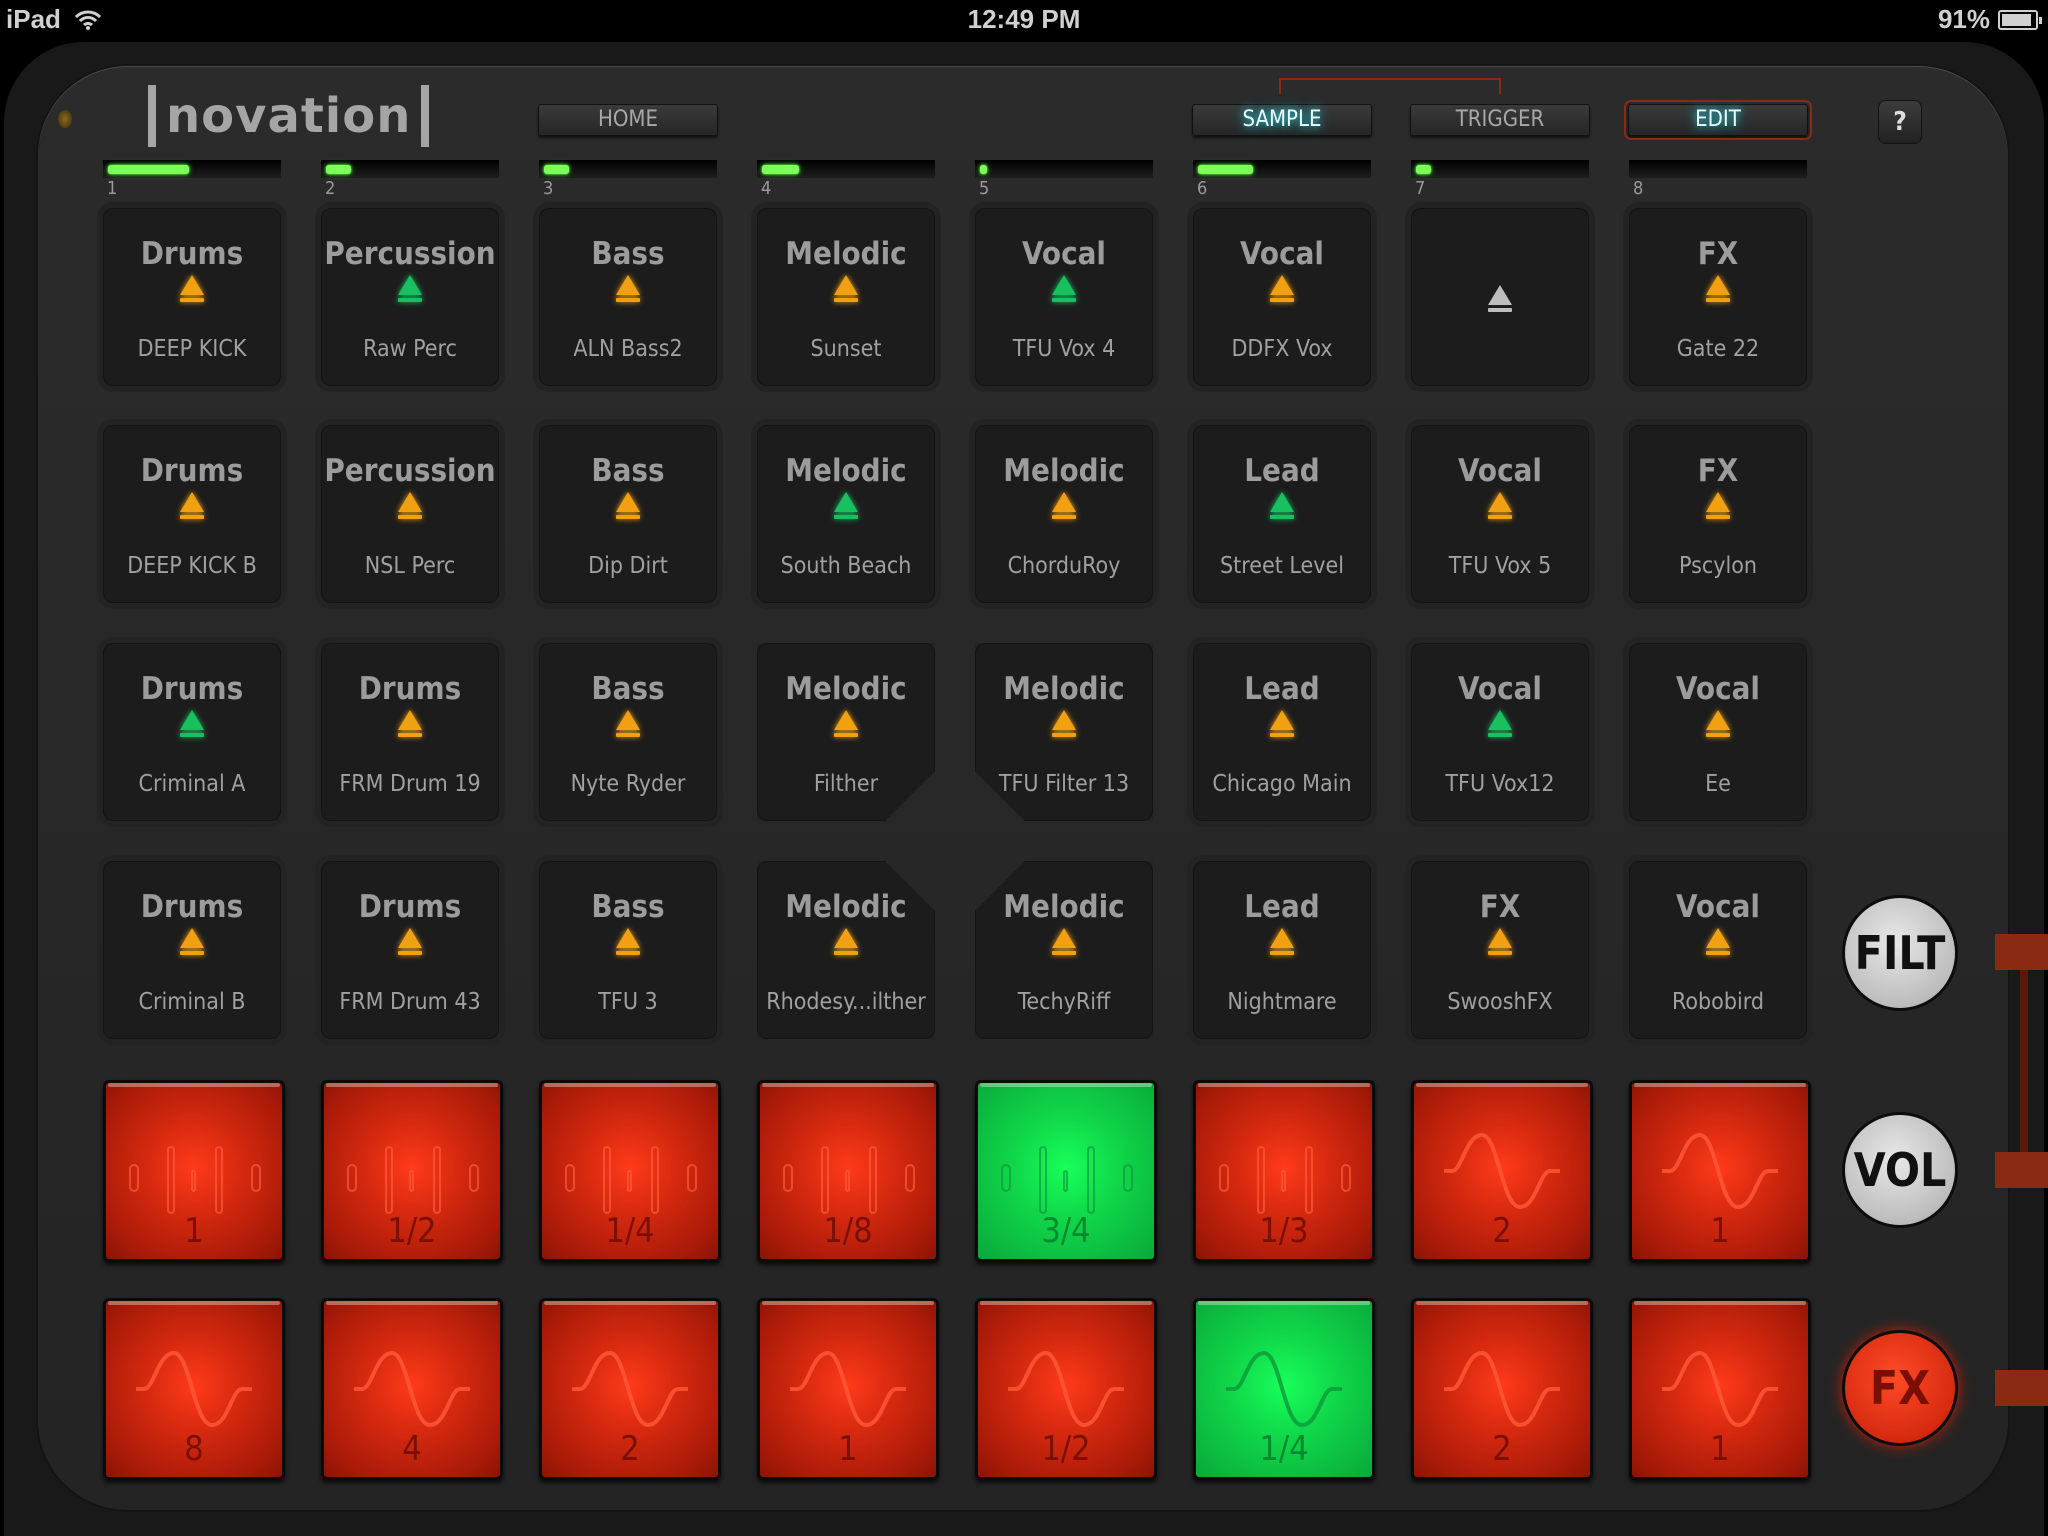  Describe the element at coordinates (1500, 732) in the screenshot. I see `sample-pad: Vocal TFU Vox12` at that location.